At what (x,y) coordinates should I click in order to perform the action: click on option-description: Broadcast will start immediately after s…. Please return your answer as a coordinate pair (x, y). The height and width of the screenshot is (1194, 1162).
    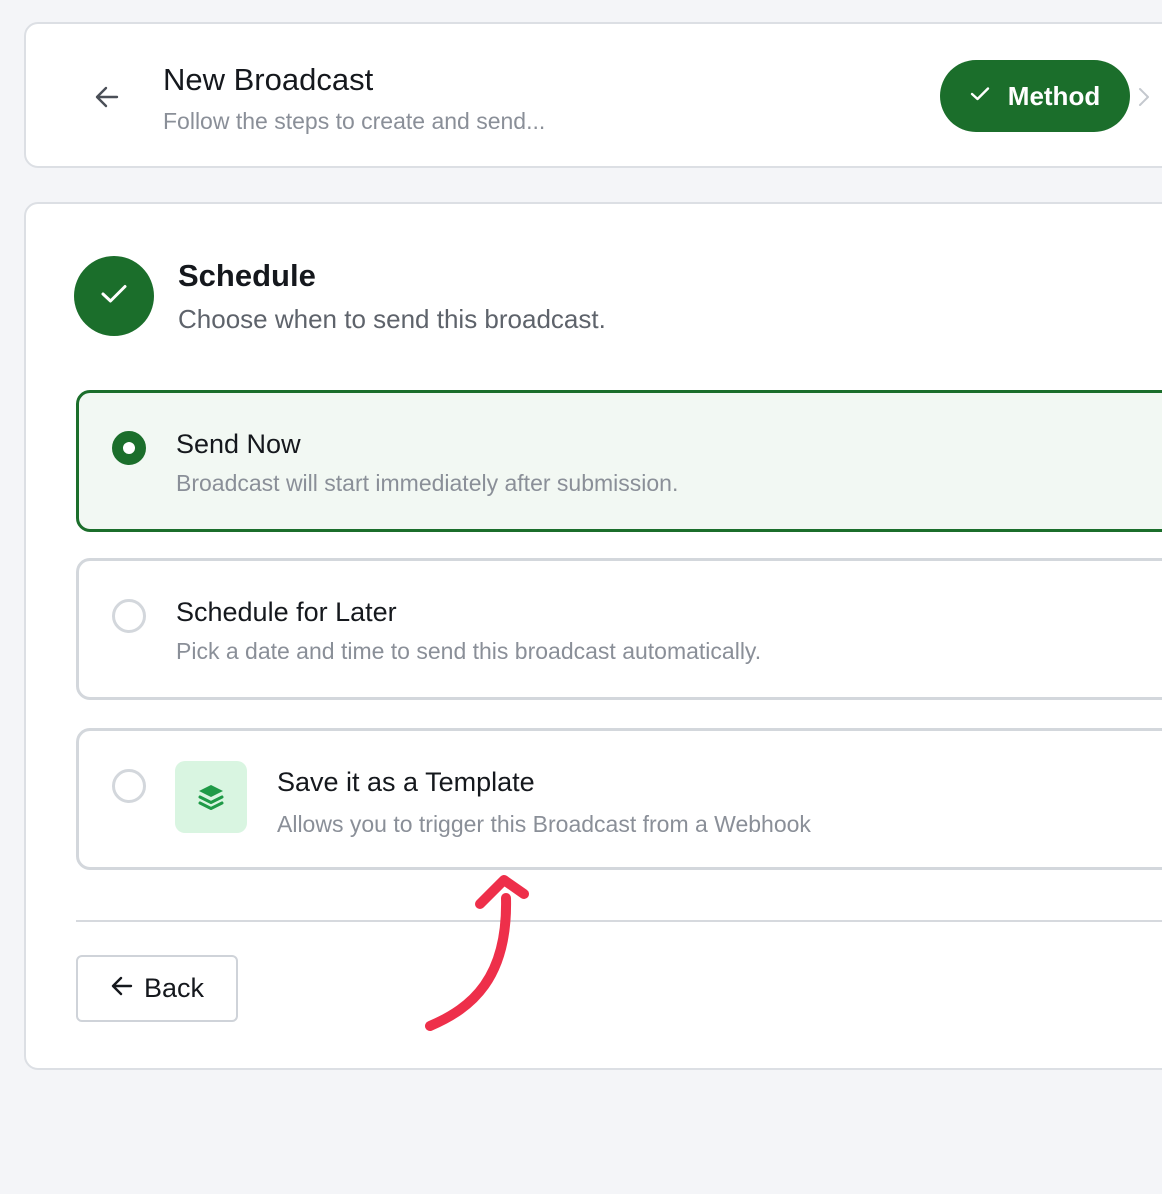
    Looking at the image, I should click on (427, 483).